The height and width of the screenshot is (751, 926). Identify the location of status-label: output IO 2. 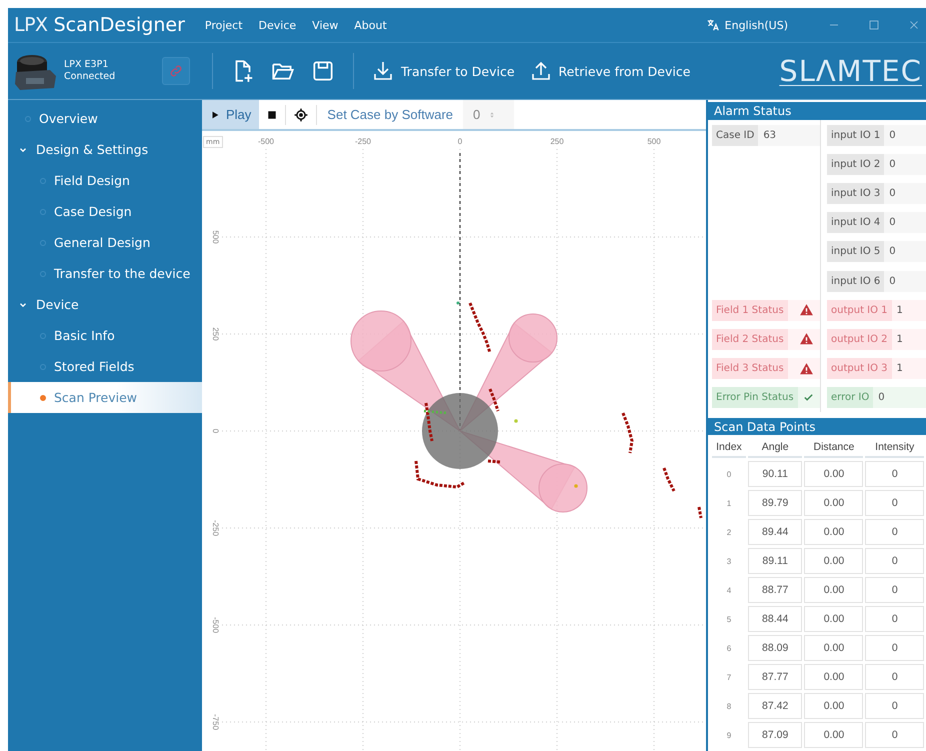
(859, 339).